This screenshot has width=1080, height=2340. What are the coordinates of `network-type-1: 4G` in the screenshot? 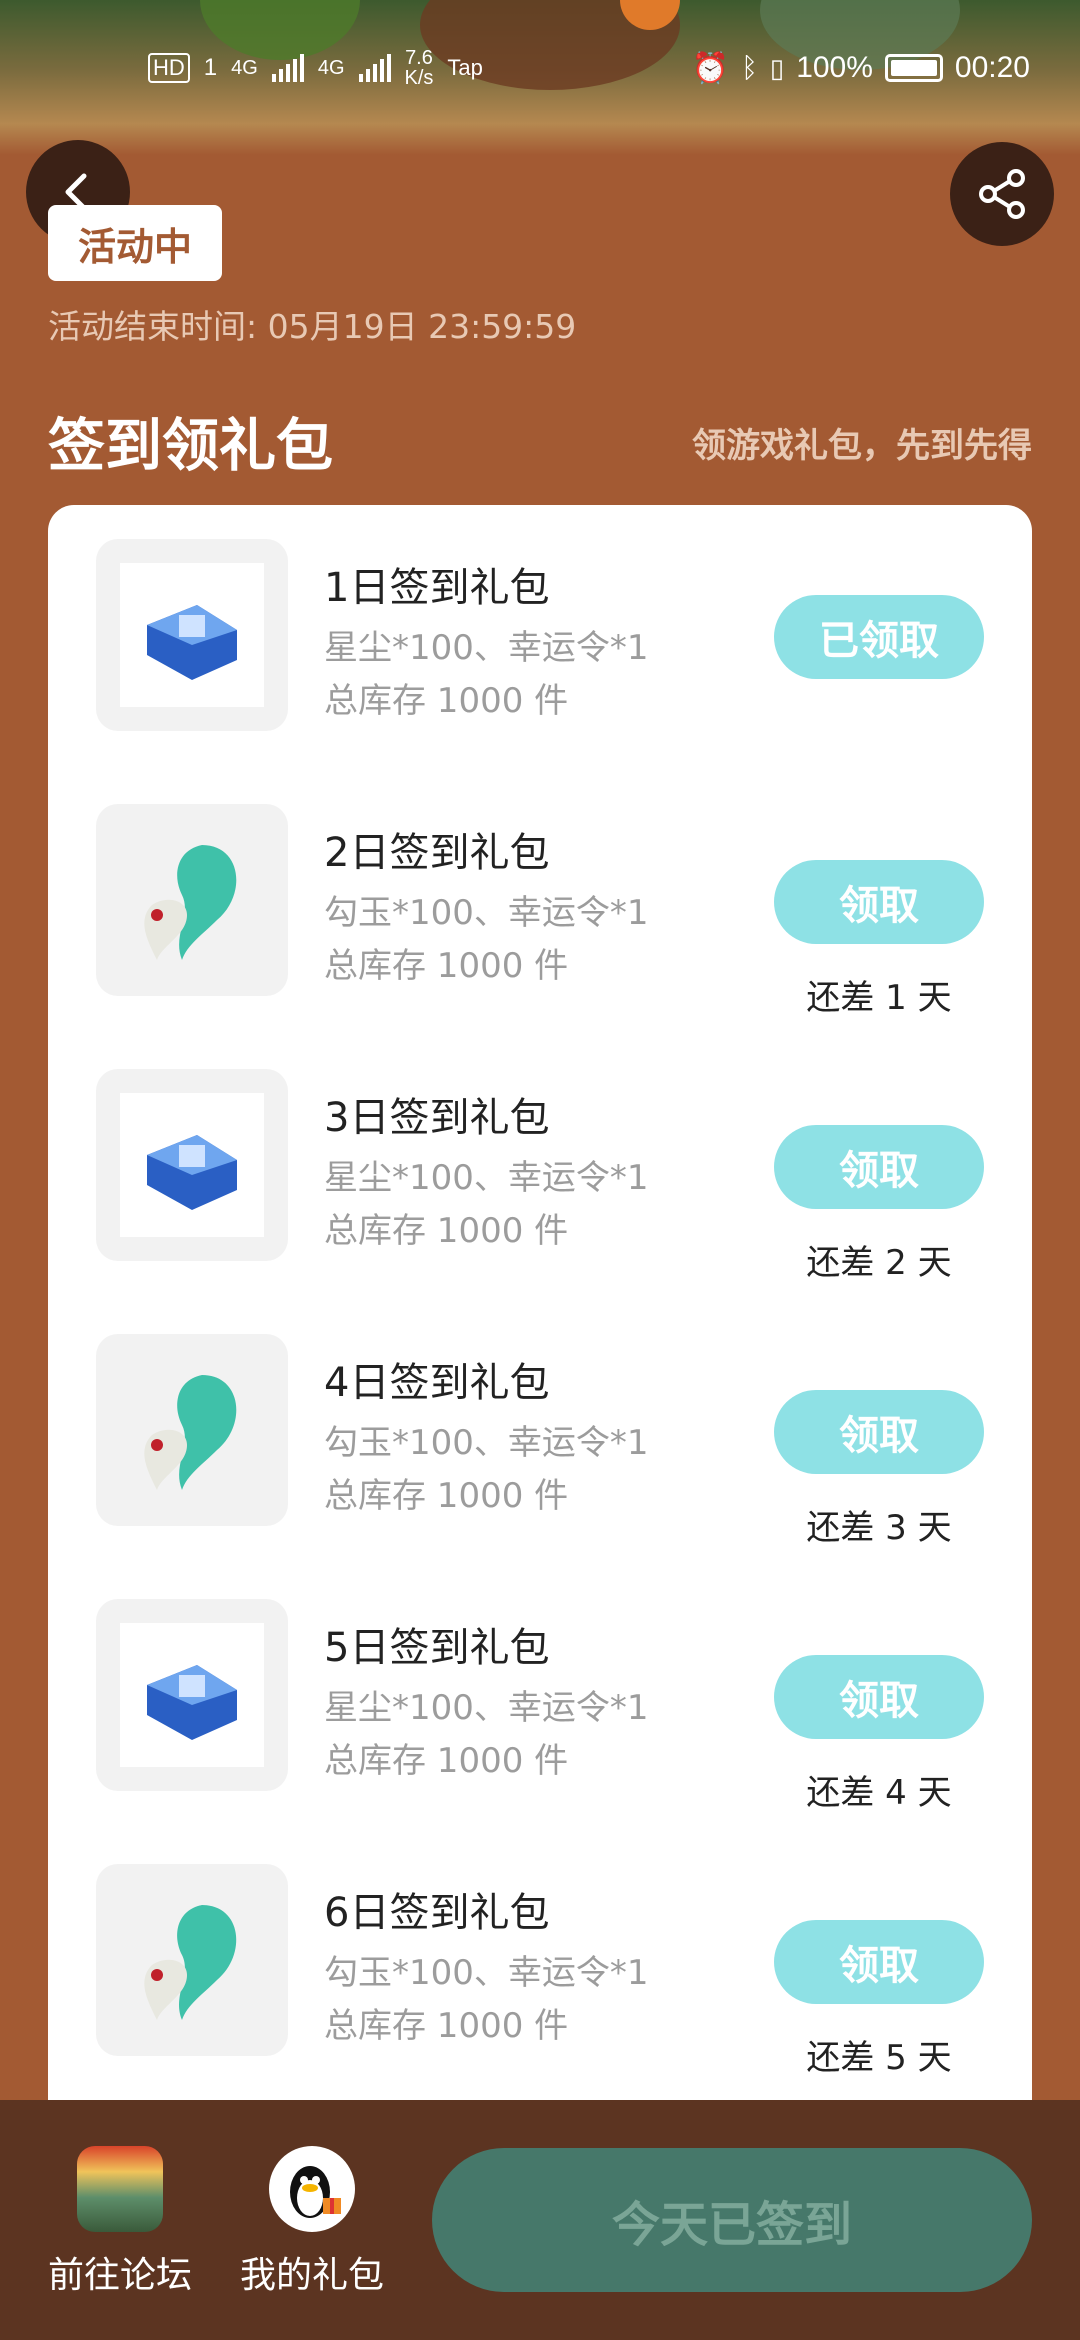 It's located at (244, 68).